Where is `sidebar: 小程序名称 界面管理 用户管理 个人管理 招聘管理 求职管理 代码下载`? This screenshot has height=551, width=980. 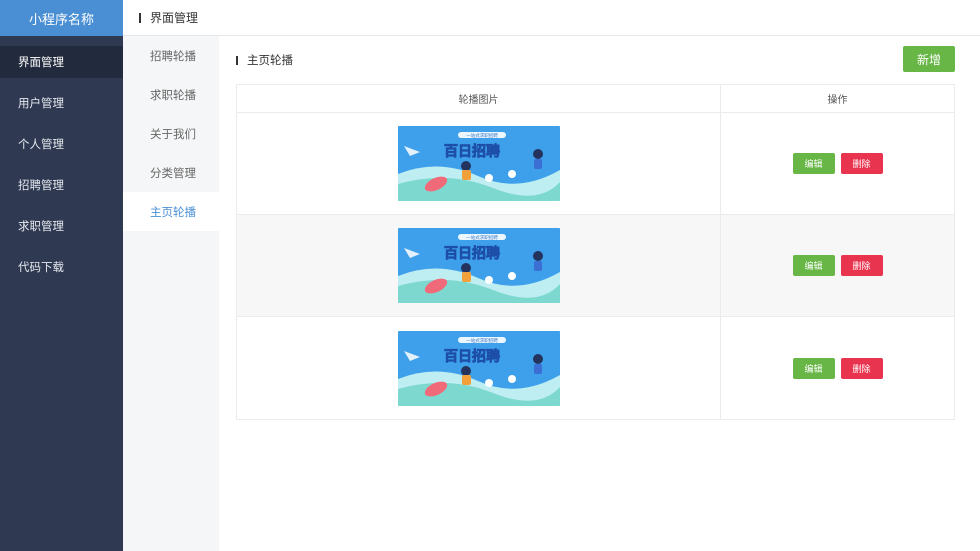 sidebar: 小程序名称 界面管理 用户管理 个人管理 招聘管理 求职管理 代码下载 is located at coordinates (61, 275).